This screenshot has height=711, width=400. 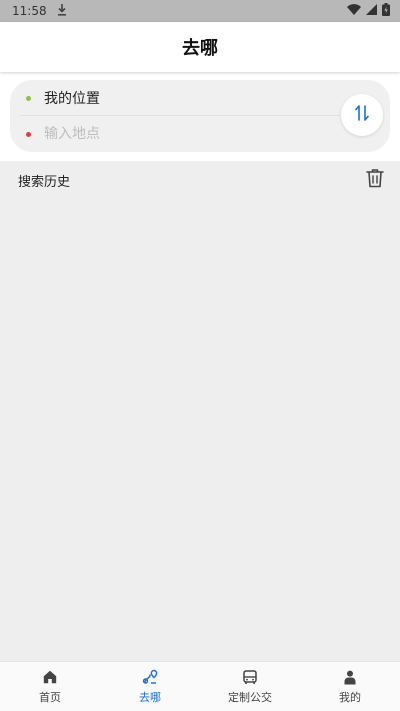 I want to click on person-icon, so click(x=350, y=677).